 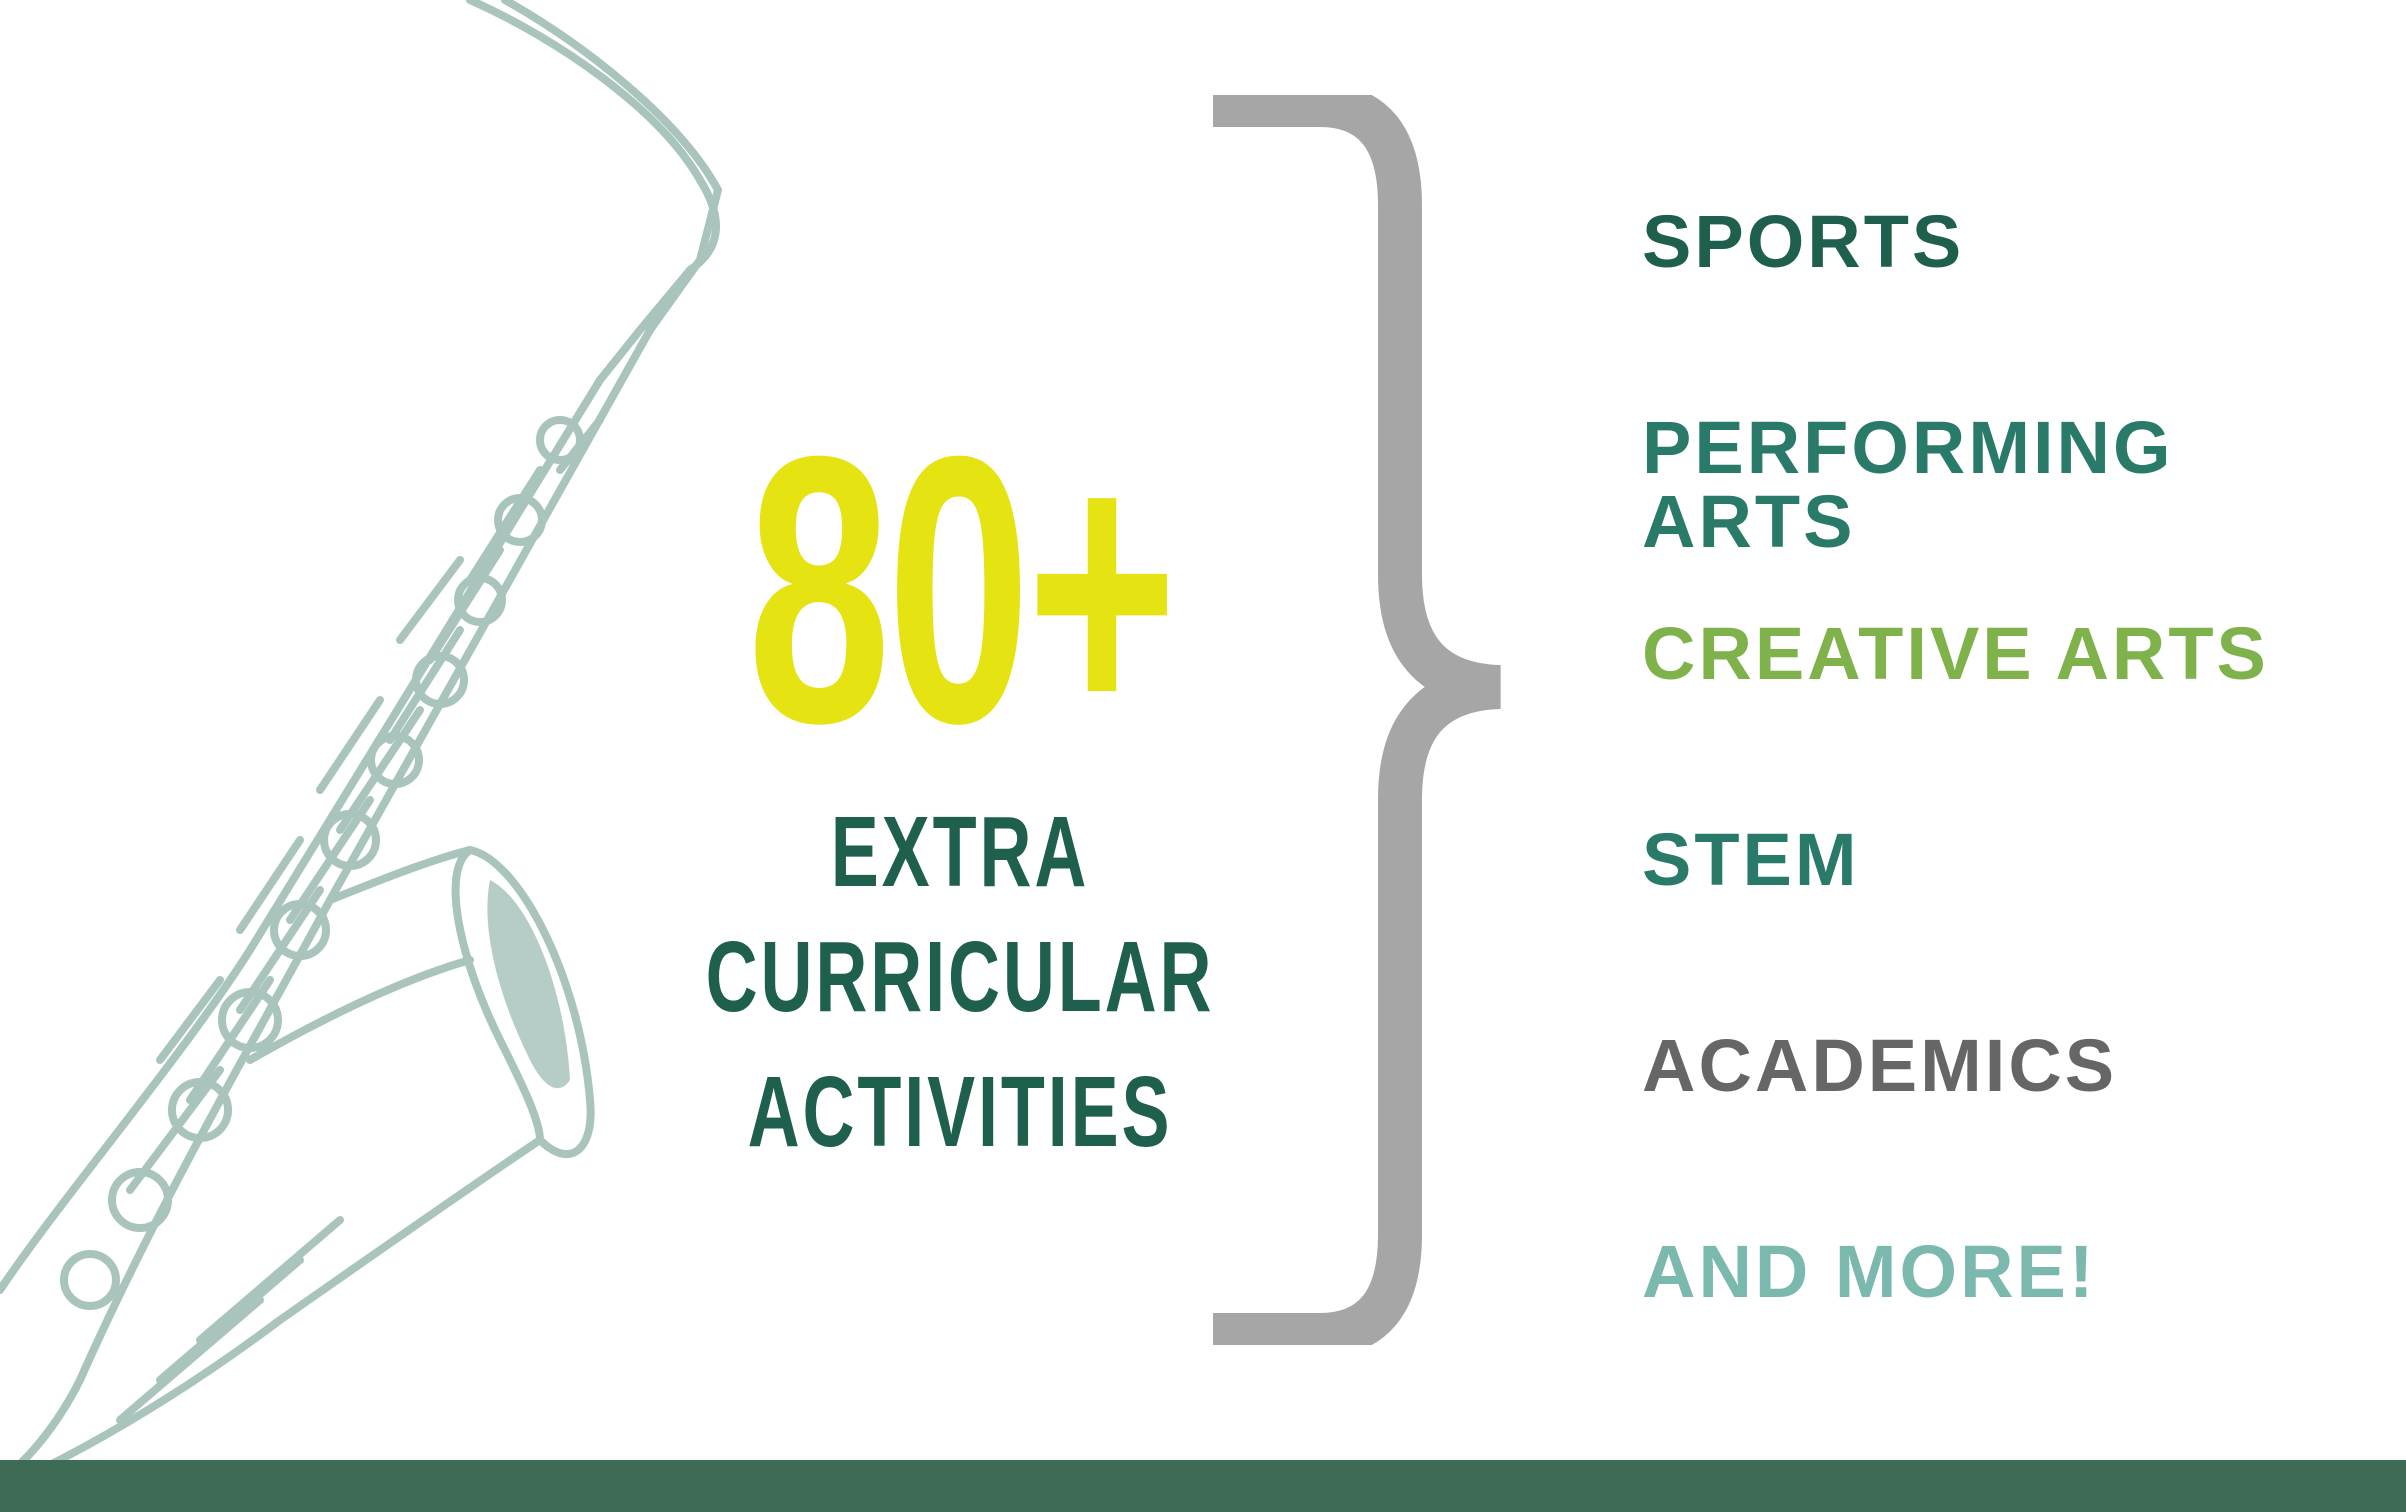 What do you see at coordinates (1751, 859) in the screenshot?
I see `category-label: STEM` at bounding box center [1751, 859].